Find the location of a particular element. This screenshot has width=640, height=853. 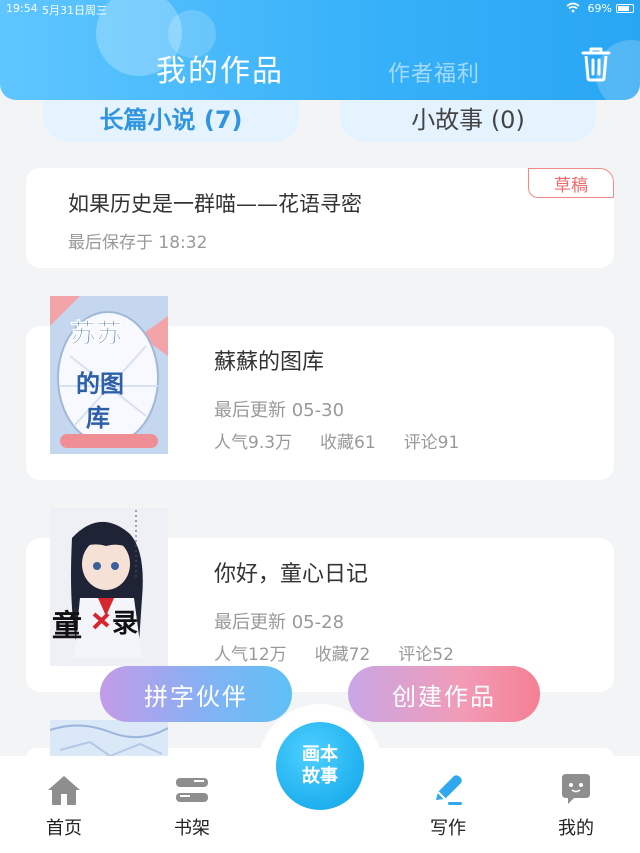

work-updated: 最后更新 05-30 is located at coordinates (279, 410).